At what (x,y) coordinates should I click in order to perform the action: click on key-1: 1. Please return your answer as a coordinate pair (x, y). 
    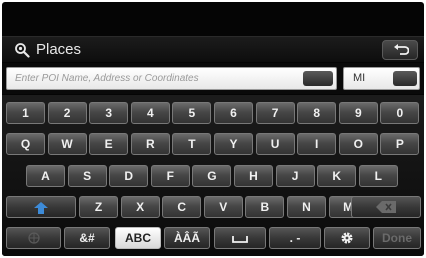
    Looking at the image, I should click on (25, 113).